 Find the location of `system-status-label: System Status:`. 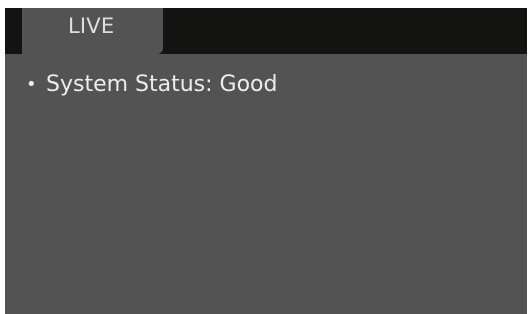

system-status-label: System Status: is located at coordinates (129, 84).